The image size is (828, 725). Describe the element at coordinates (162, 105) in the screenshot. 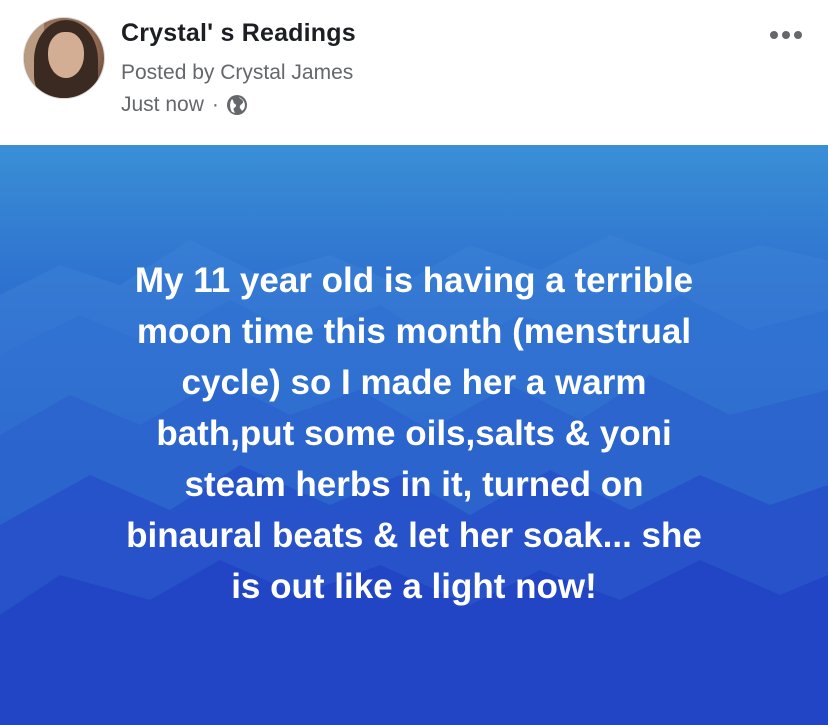

I see `timestamp: Just now` at that location.